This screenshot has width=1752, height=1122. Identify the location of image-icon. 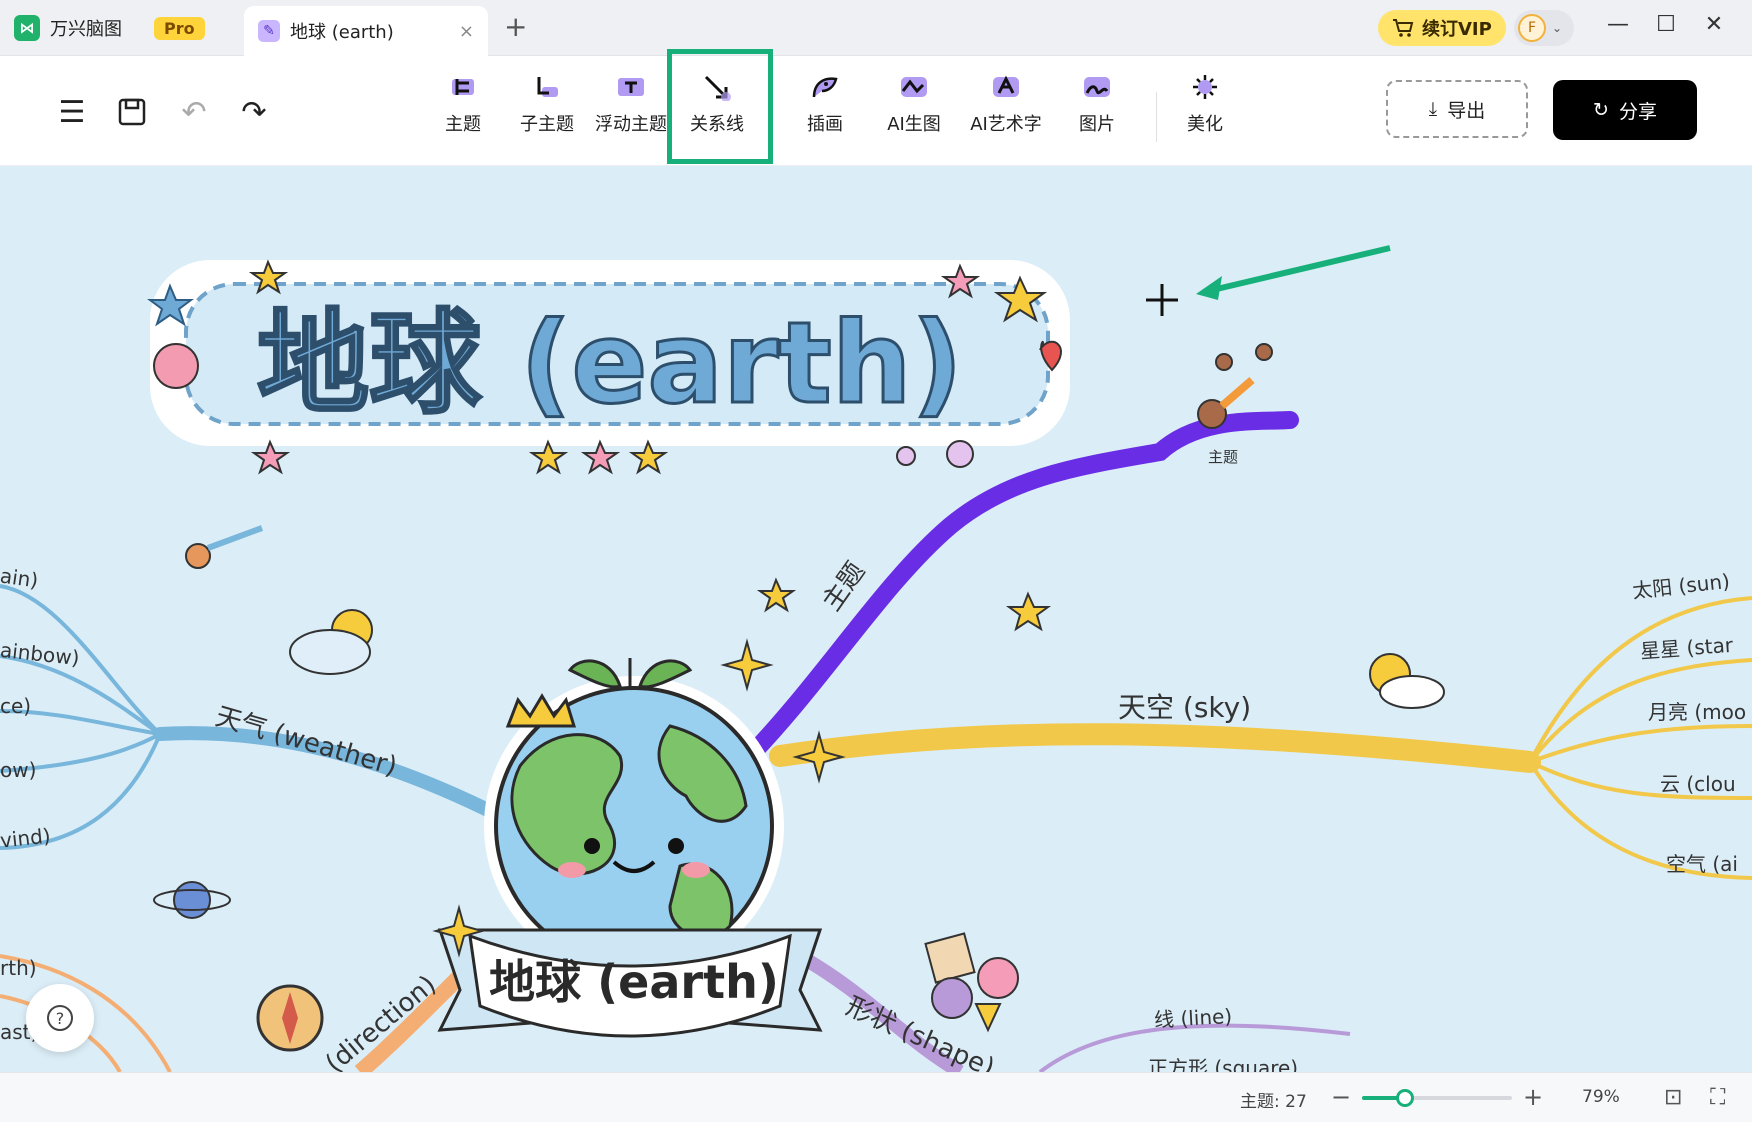
(1097, 87).